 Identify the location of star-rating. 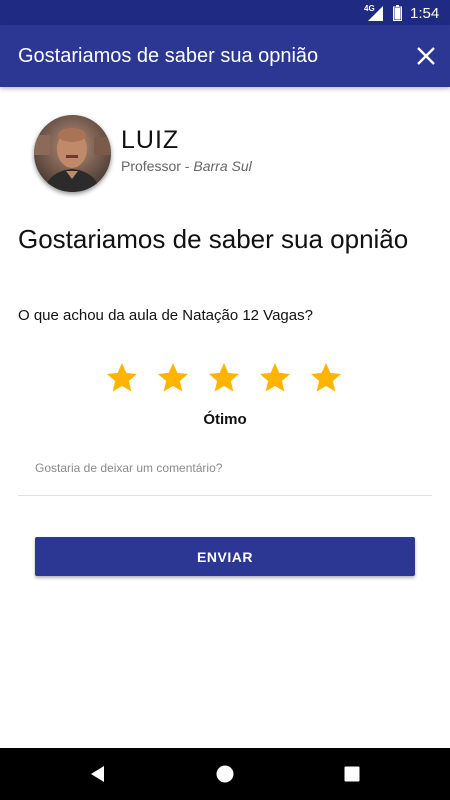
(224, 378).